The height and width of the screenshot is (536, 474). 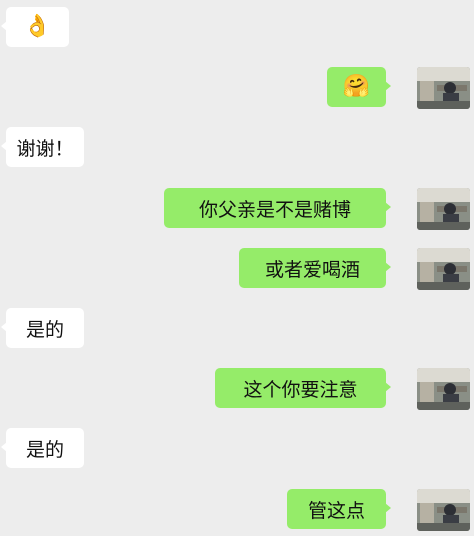 I want to click on message-bubble-incoming: 👌, so click(x=35, y=27).